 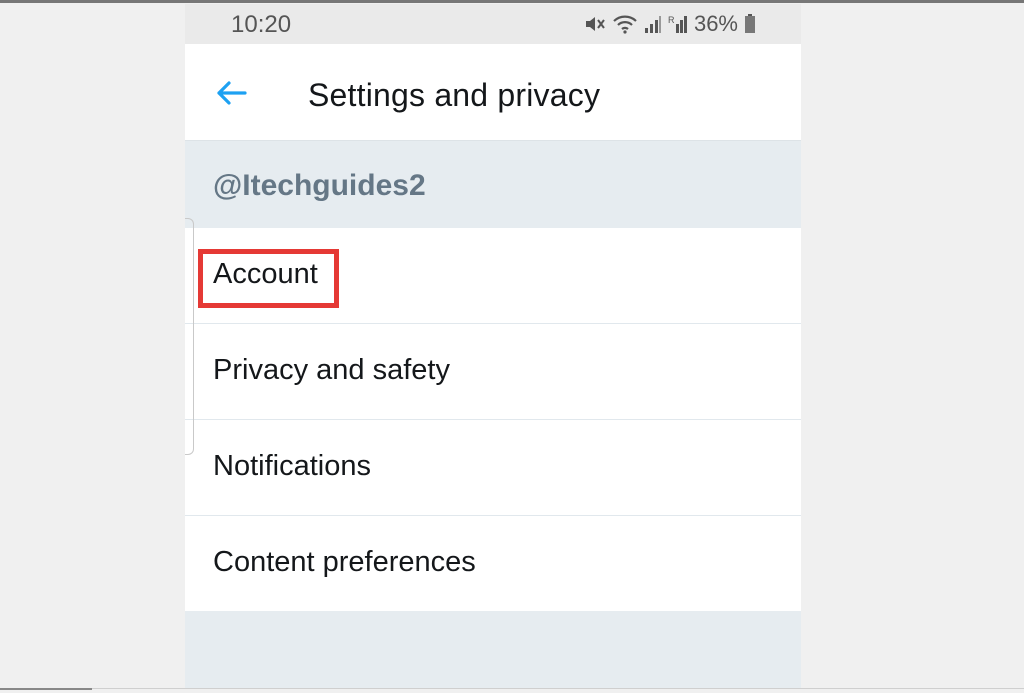 I want to click on menu-item-privacy-and-safety: Privacy and safety, so click(x=493, y=372).